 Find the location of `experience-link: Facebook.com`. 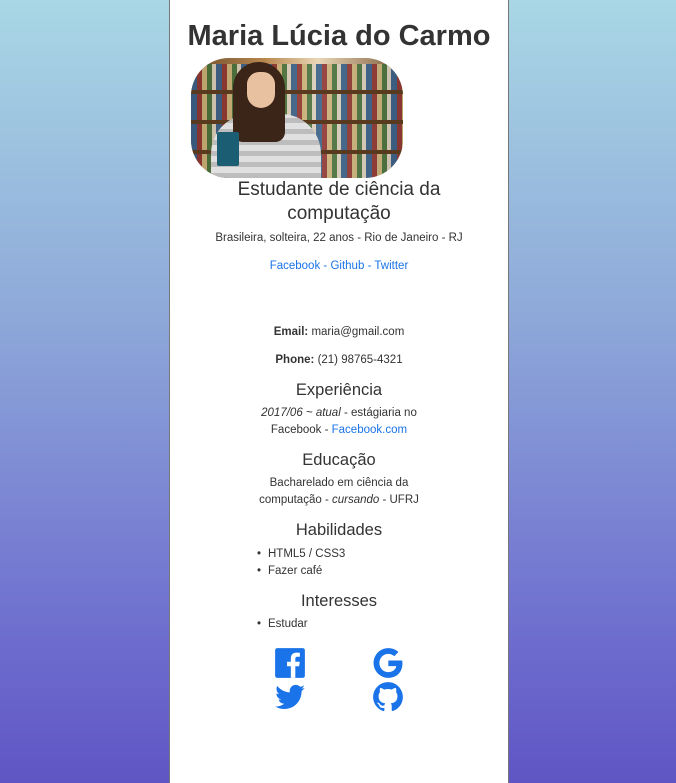

experience-link: Facebook.com is located at coordinates (369, 430).